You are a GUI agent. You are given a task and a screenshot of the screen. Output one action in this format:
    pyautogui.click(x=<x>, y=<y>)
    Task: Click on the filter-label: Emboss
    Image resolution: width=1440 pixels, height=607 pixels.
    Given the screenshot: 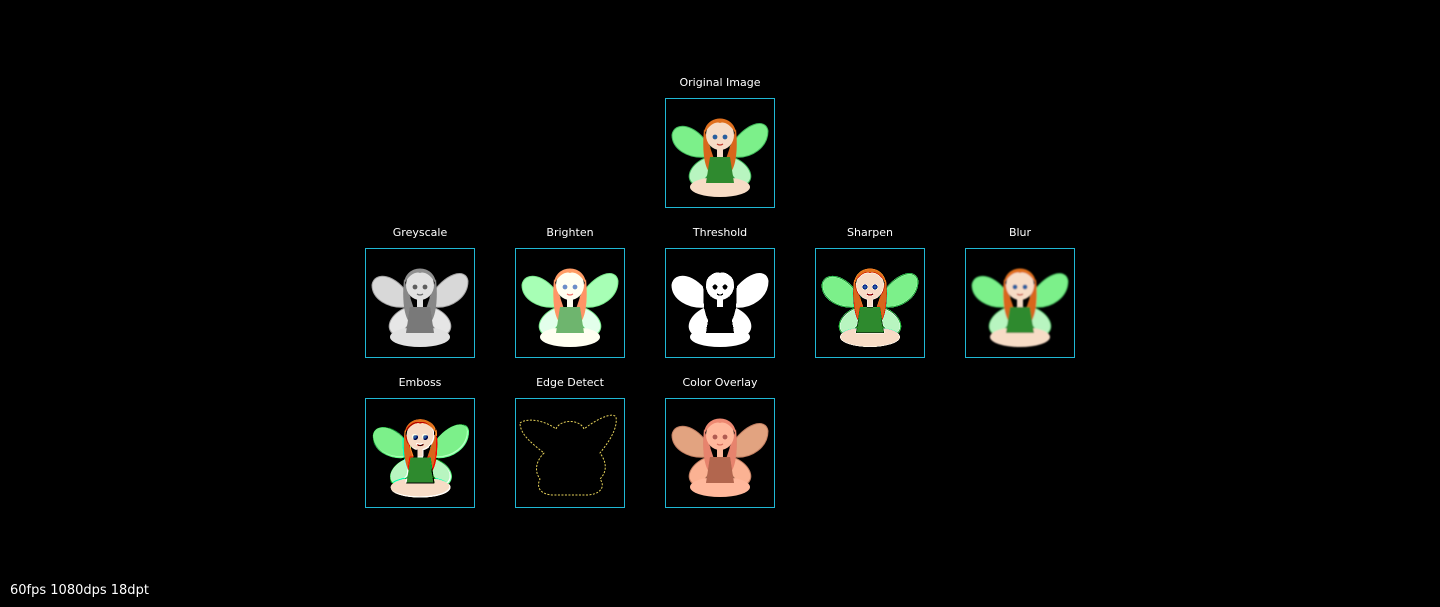 What is the action you would take?
    pyautogui.click(x=420, y=382)
    